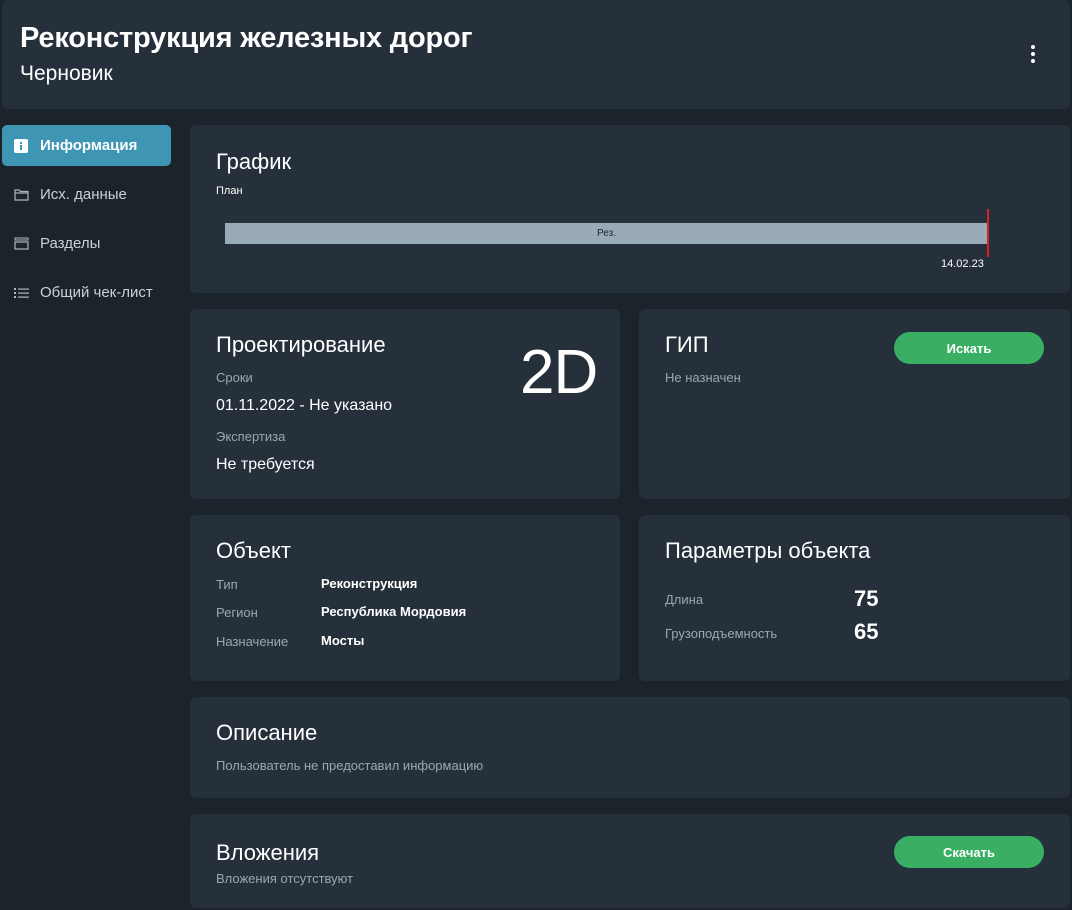  What do you see at coordinates (394, 611) in the screenshot?
I see `object-region-value: Республика Мордовия` at bounding box center [394, 611].